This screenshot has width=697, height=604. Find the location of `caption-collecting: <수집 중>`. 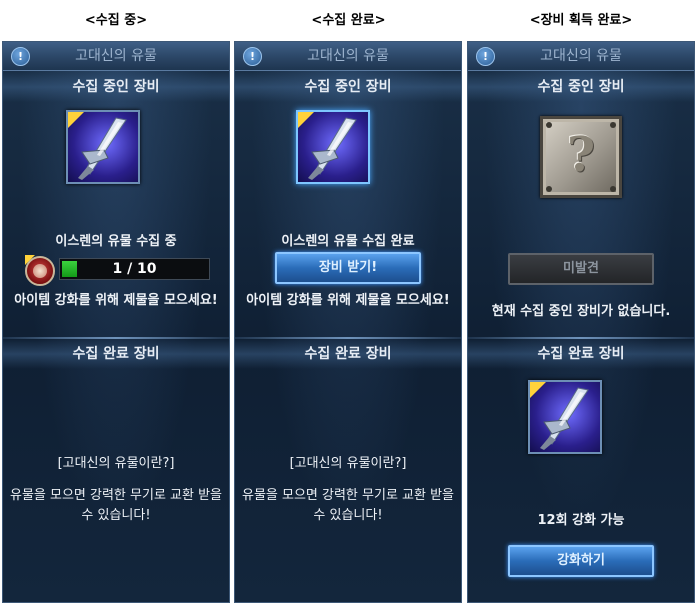

caption-collecting: <수집 중> is located at coordinates (116, 20).